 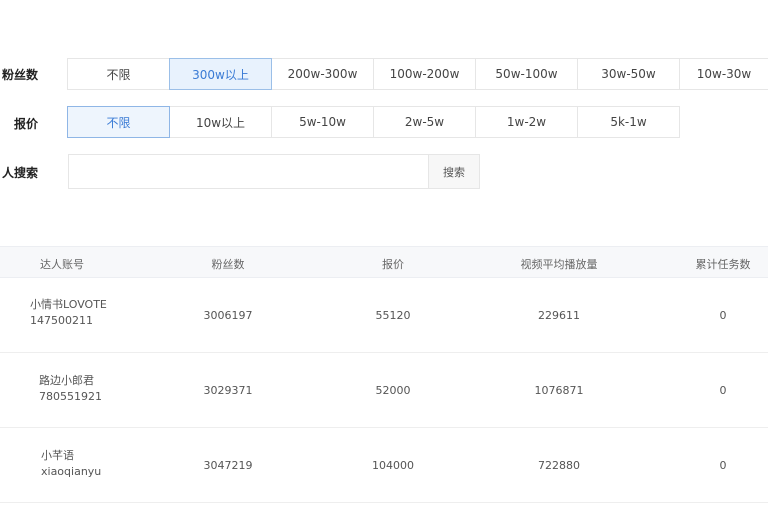 I want to click on price-option-2w-5w: 2w-5w, so click(x=424, y=122).